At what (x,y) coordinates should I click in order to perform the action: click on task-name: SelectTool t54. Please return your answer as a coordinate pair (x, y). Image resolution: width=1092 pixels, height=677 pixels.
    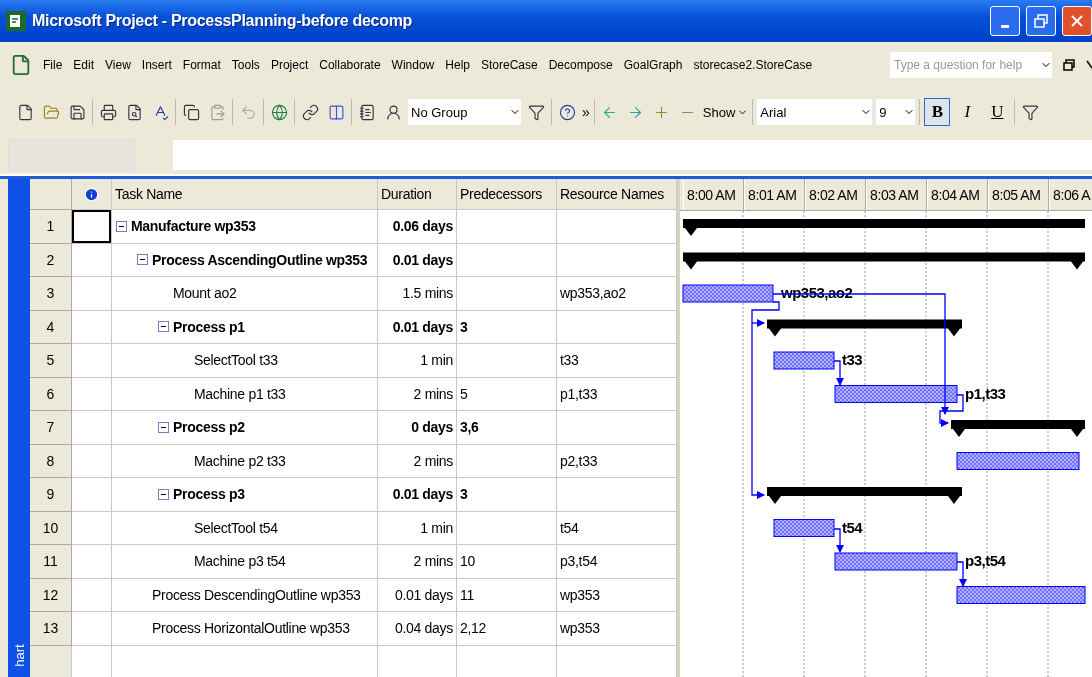
    Looking at the image, I should click on (236, 527).